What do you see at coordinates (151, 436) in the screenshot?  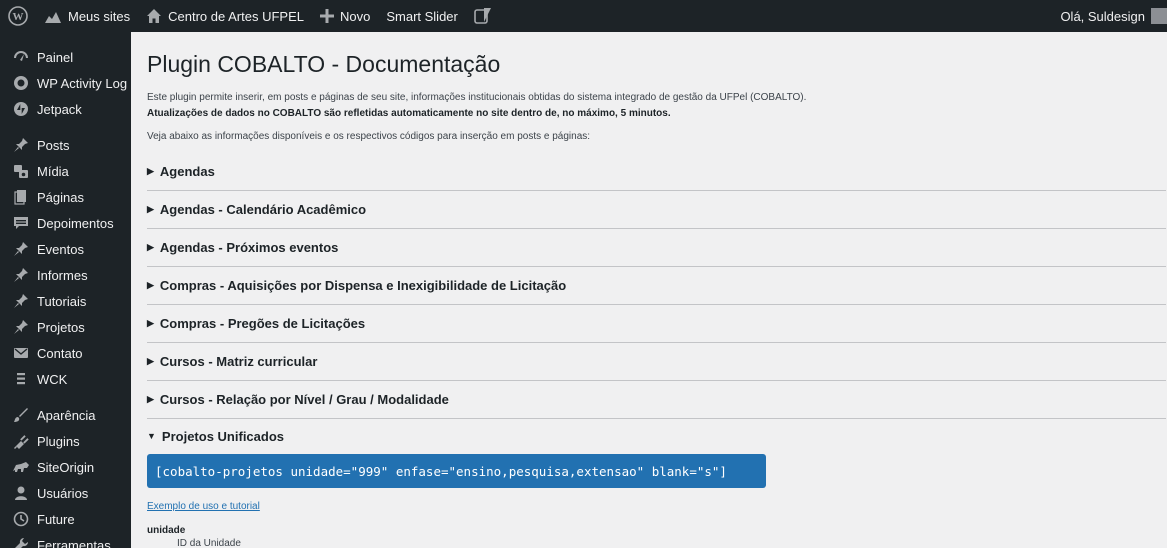 I see `triangle-down-icon: ▼` at bounding box center [151, 436].